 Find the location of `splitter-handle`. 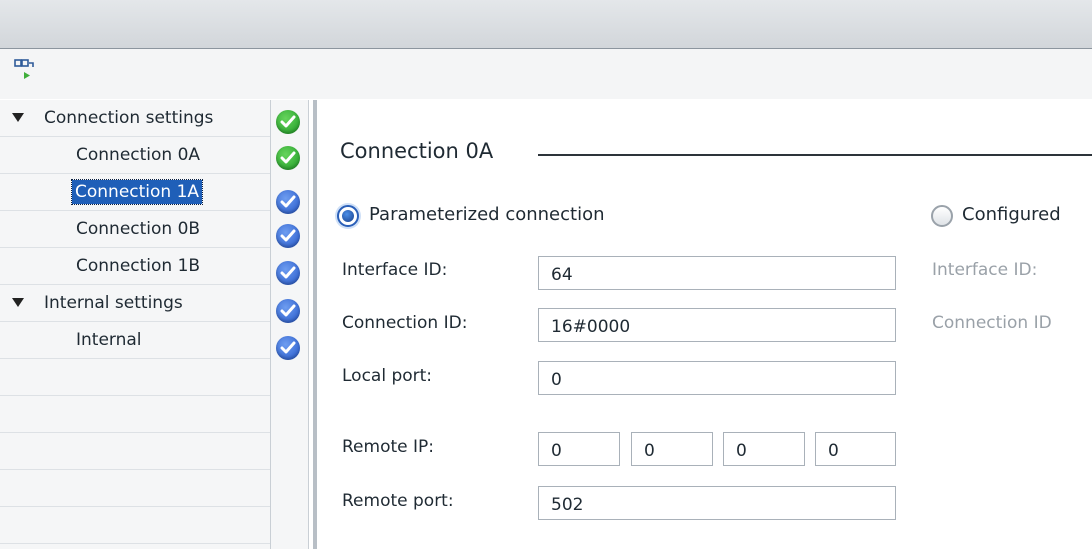

splitter-handle is located at coordinates (315, 324).